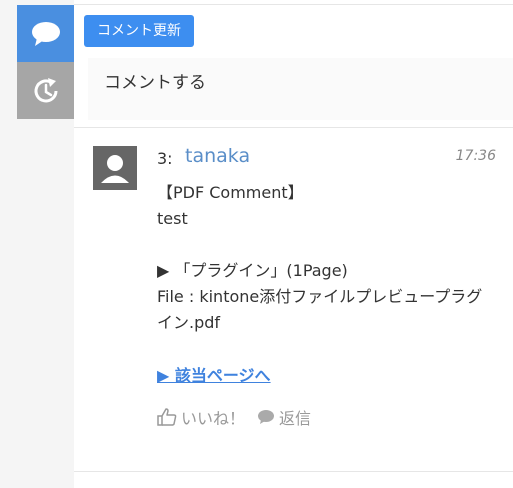 The height and width of the screenshot is (488, 513). I want to click on refresh-comments-button: コメント更新, so click(139, 31).